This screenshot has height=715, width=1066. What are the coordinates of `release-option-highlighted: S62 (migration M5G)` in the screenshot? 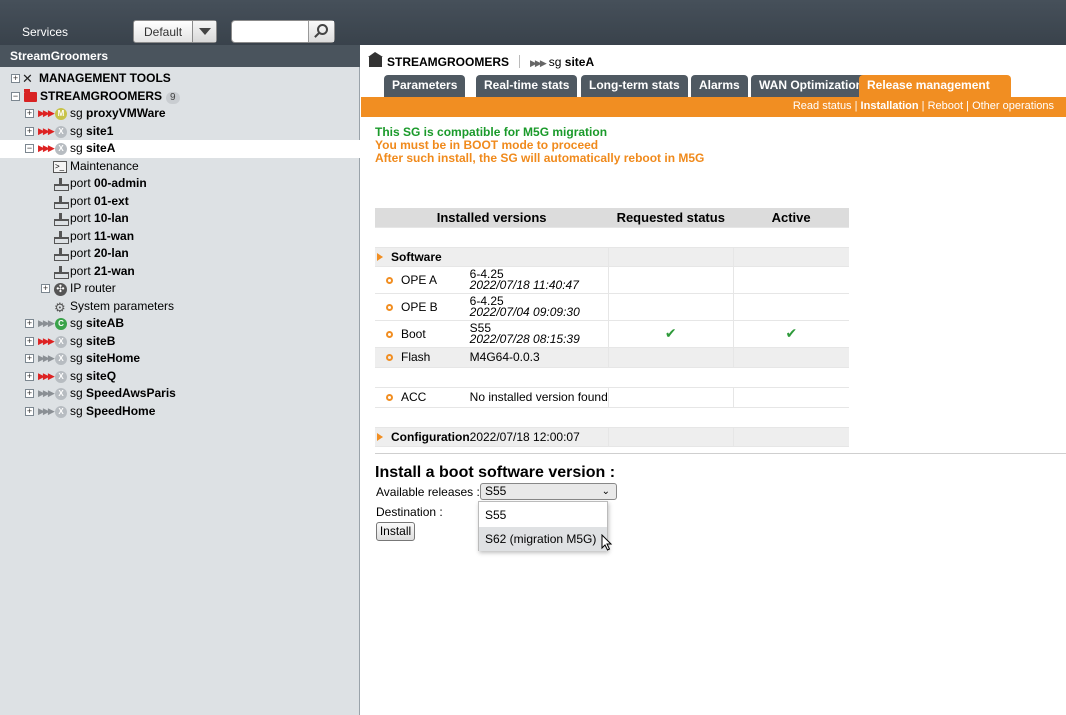 It's located at (543, 539).